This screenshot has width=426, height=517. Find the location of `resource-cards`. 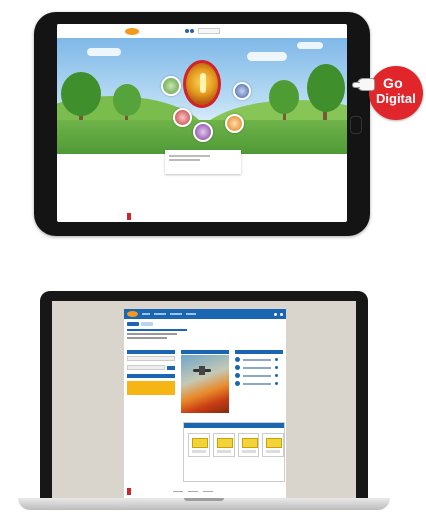

resource-cards is located at coordinates (236, 445).